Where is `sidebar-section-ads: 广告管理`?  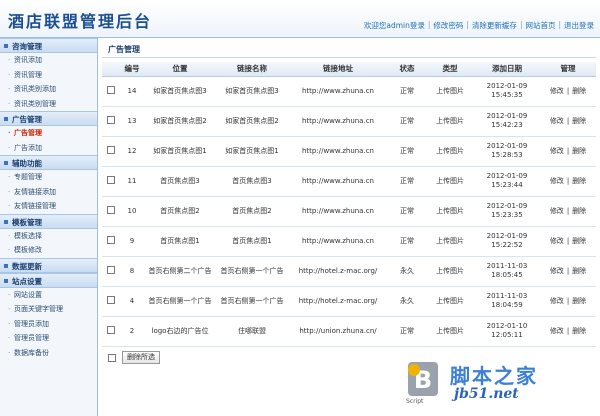 sidebar-section-ads: 广告管理 is located at coordinates (48, 118).